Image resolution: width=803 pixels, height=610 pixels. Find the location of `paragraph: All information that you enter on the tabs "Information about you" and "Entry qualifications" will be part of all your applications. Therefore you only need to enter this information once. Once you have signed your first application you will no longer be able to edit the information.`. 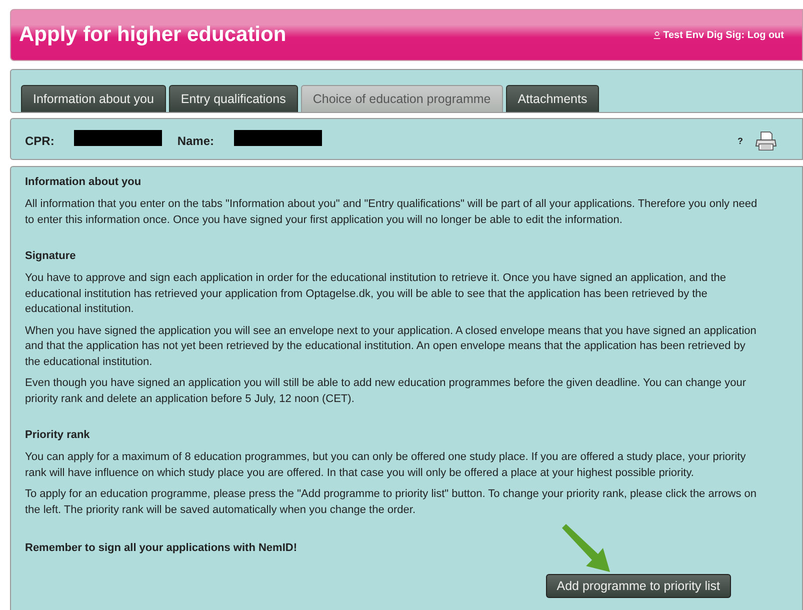

paragraph: All information that you enter on the tabs "Information about you" and "Entry qualifications" will be part of all your applications. Therefore you only need to enter this information once. Once you have signed your first application you will no longer be able to edit the information. is located at coordinates (391, 212).